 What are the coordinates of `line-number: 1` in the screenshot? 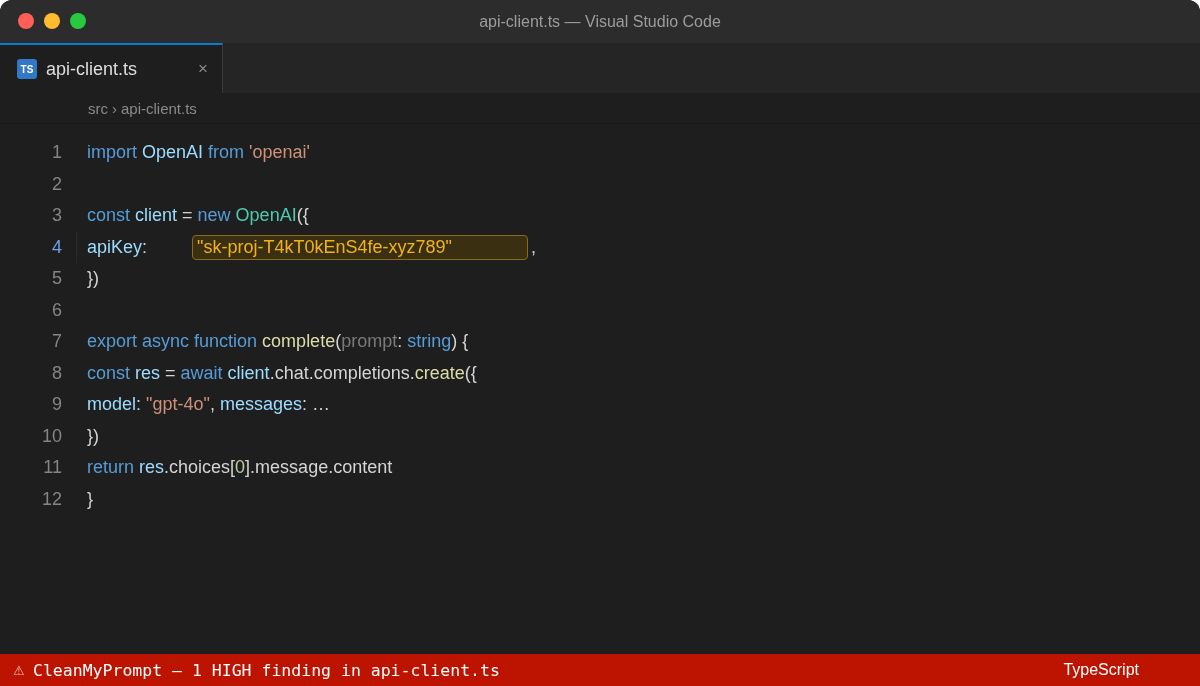 It's located at (56, 153).